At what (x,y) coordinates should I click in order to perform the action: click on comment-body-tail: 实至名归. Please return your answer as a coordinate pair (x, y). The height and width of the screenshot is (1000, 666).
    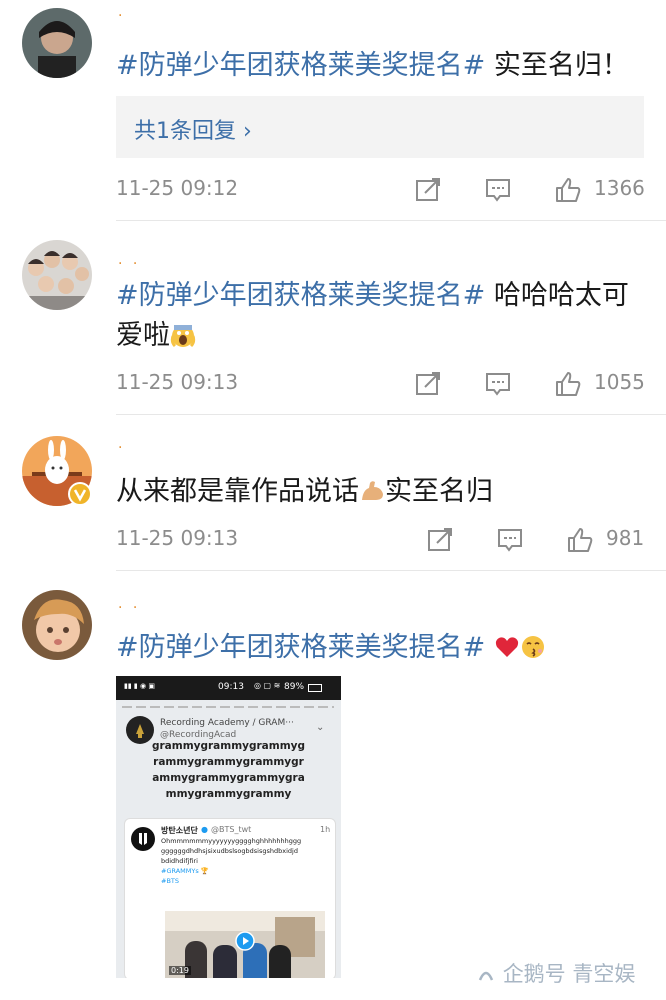
    Looking at the image, I should click on (439, 491).